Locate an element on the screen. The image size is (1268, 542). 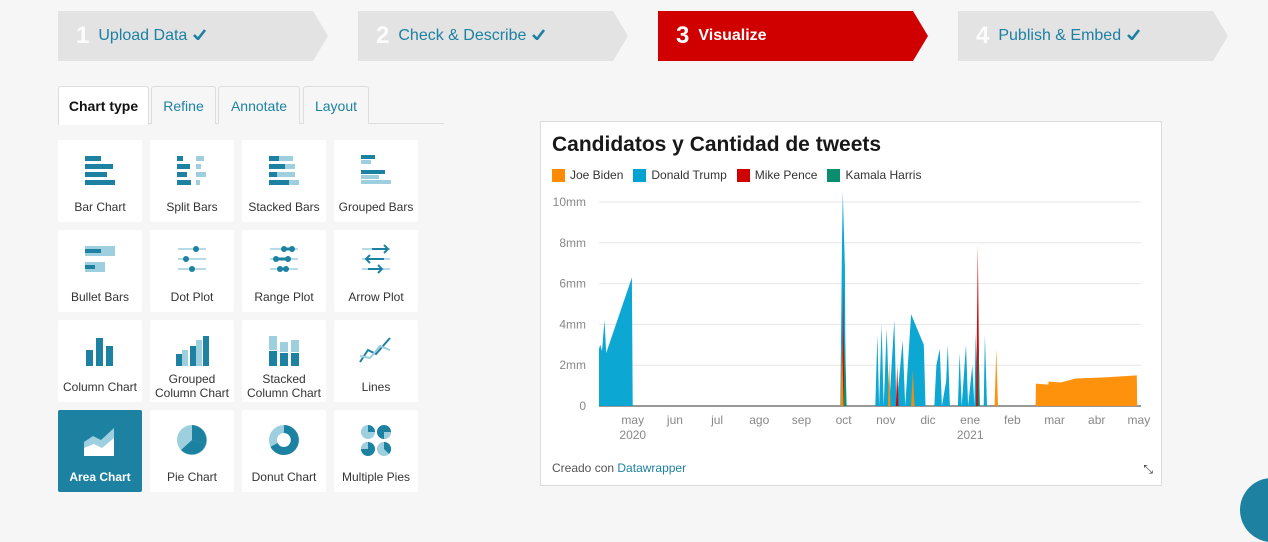
x-tick-label: abr is located at coordinates (1096, 420).